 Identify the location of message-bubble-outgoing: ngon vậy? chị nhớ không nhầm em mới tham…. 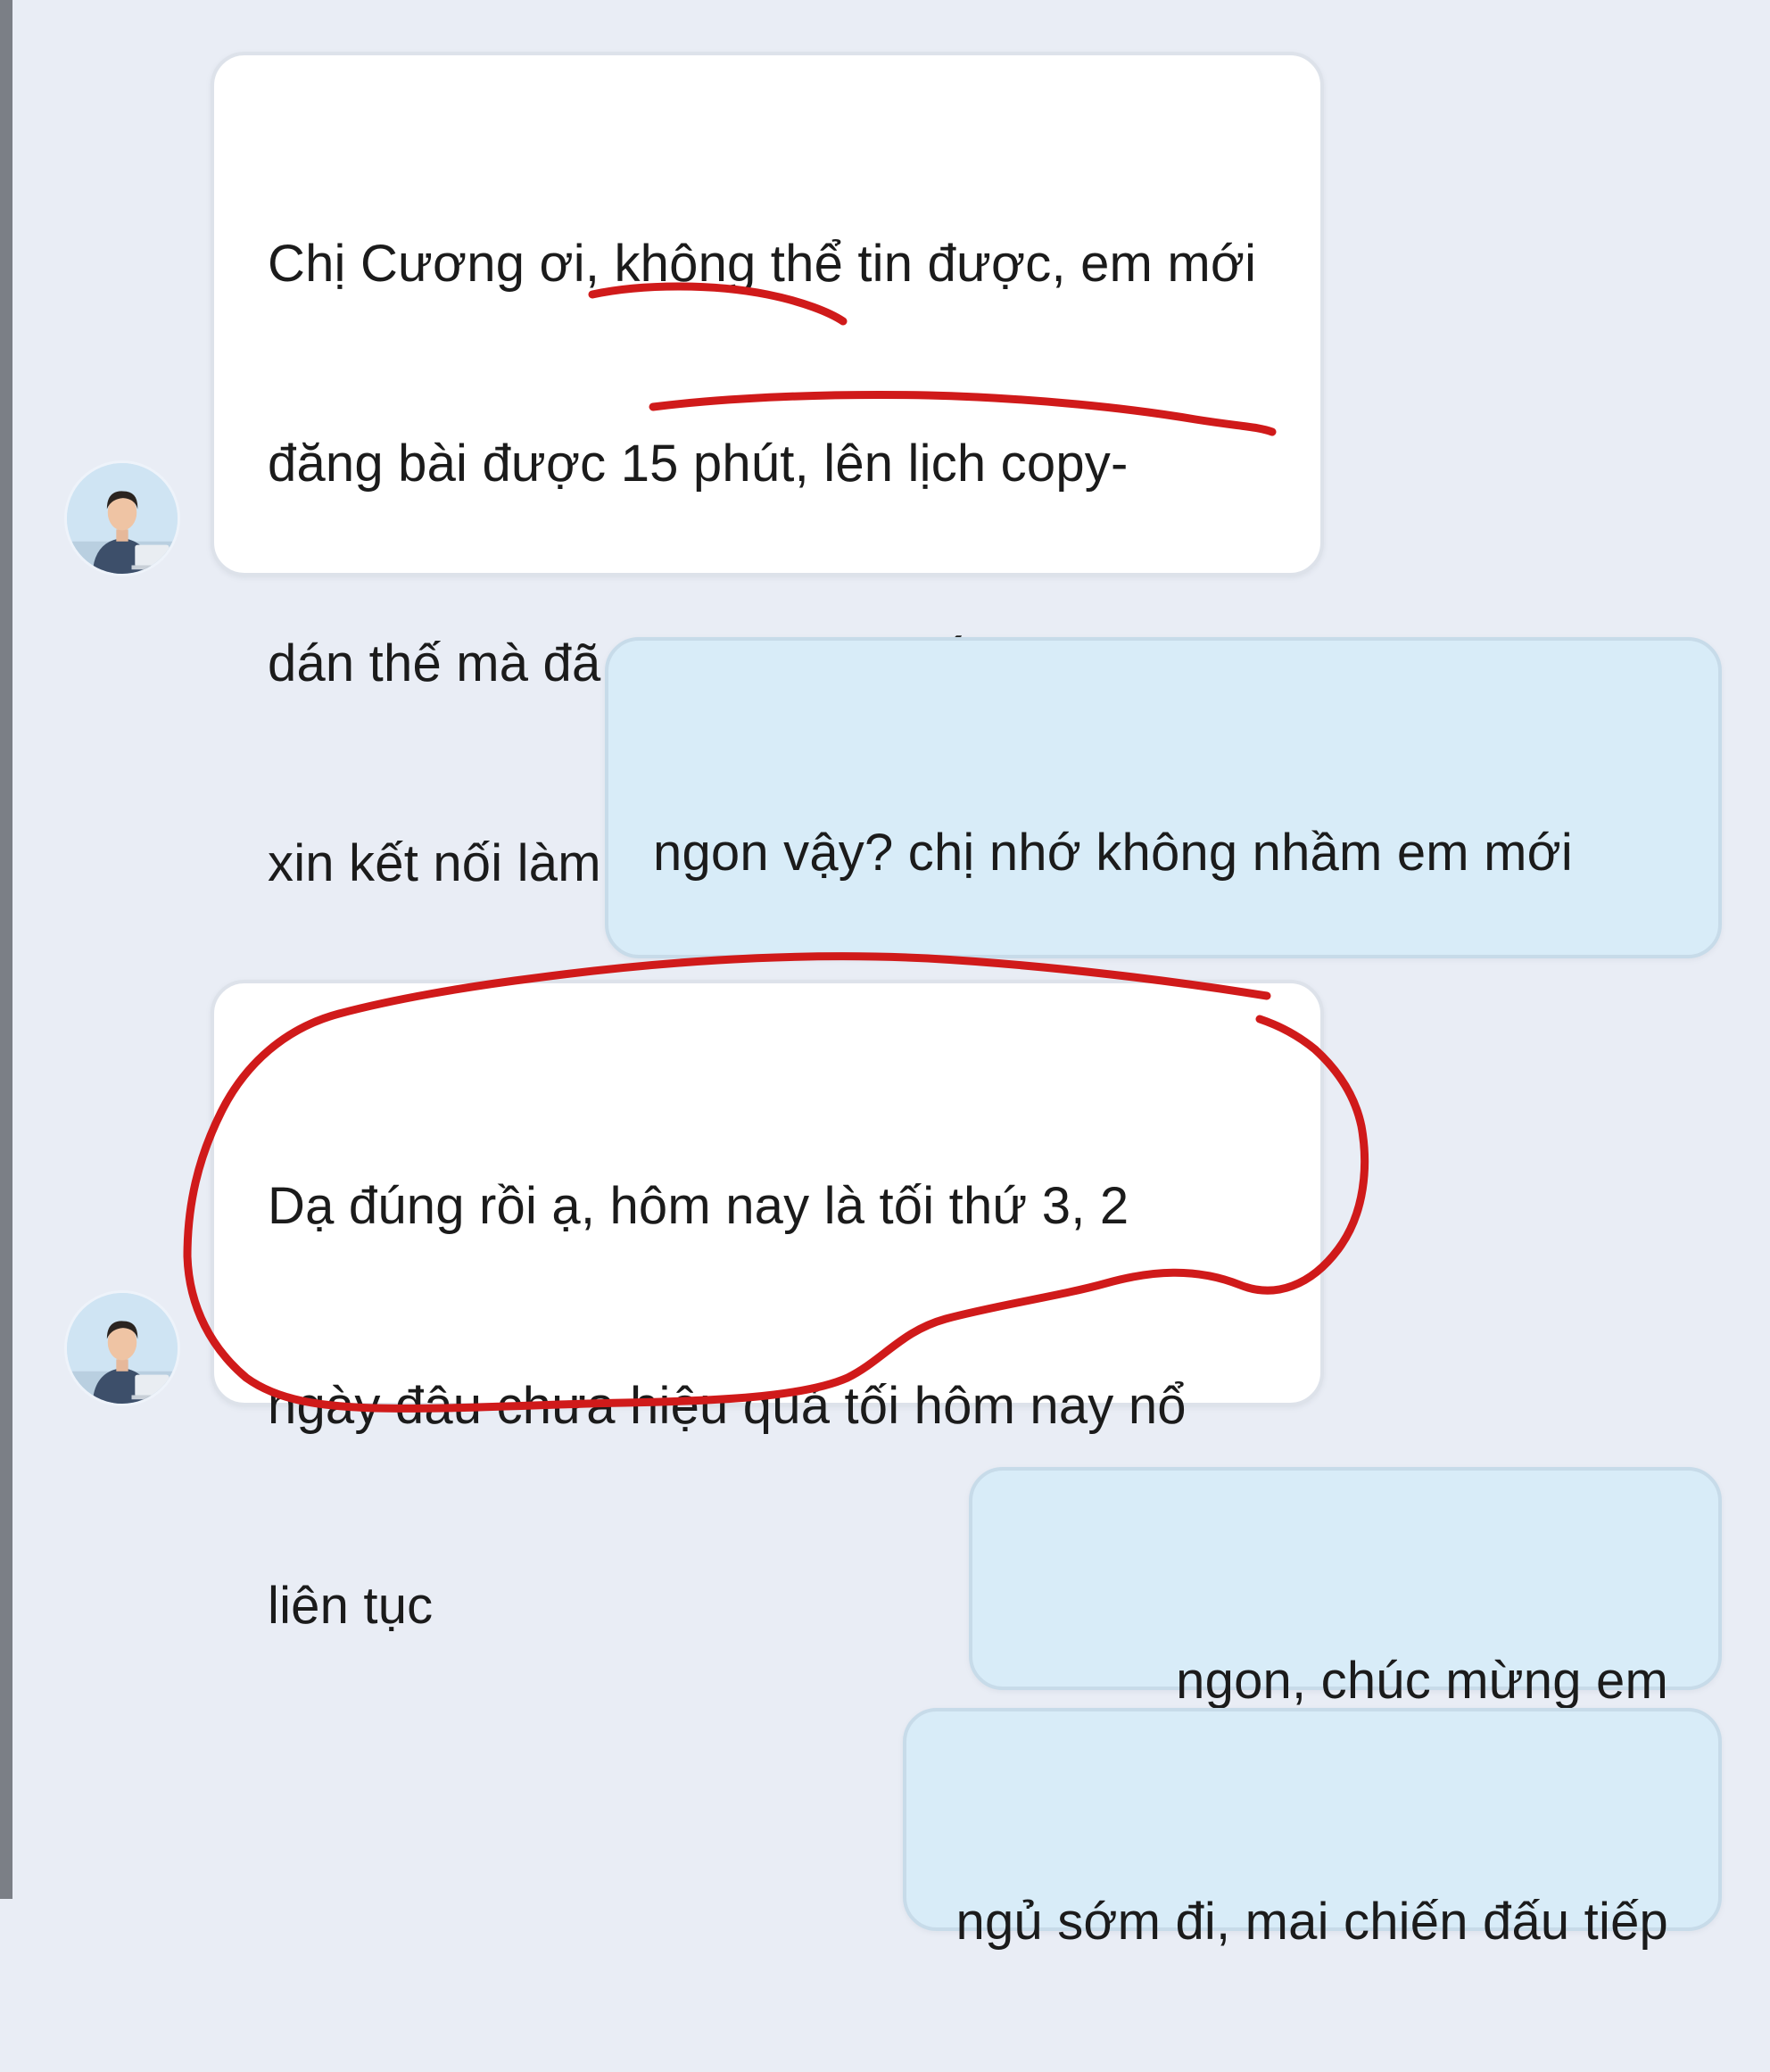
(1163, 859).